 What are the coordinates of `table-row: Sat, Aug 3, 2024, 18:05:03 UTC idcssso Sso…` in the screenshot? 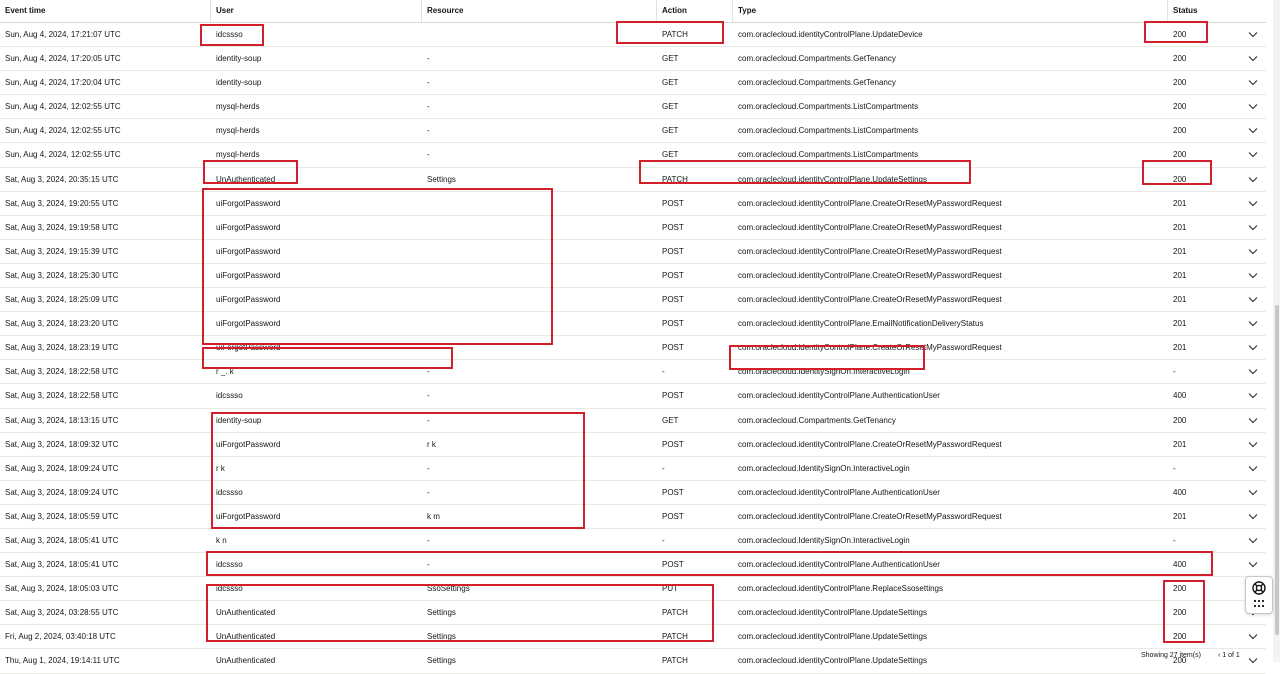 It's located at (633, 589).